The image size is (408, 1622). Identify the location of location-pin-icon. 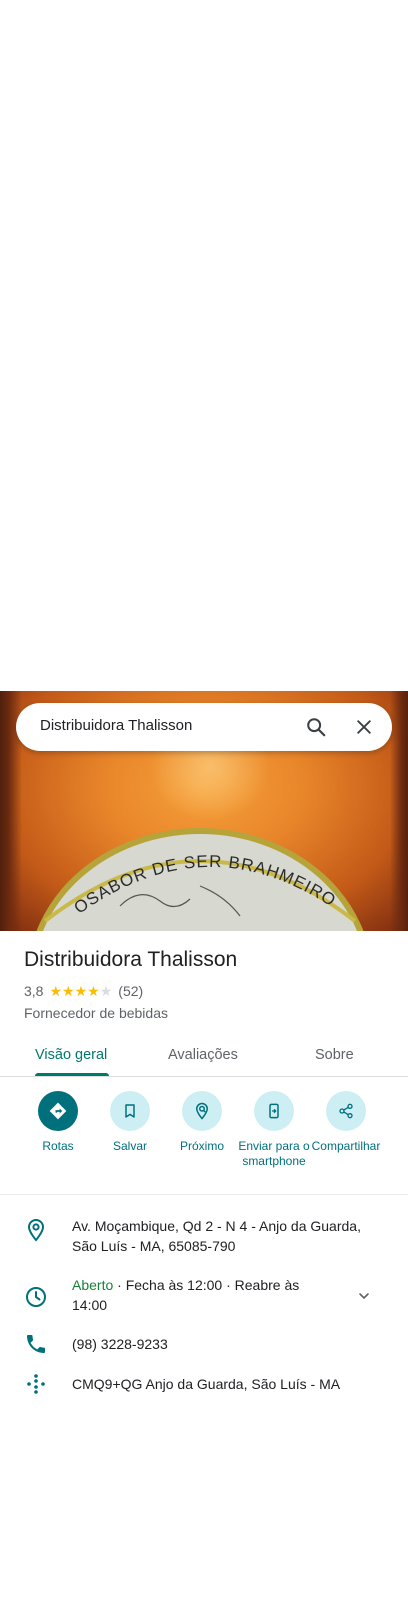
(36, 1230).